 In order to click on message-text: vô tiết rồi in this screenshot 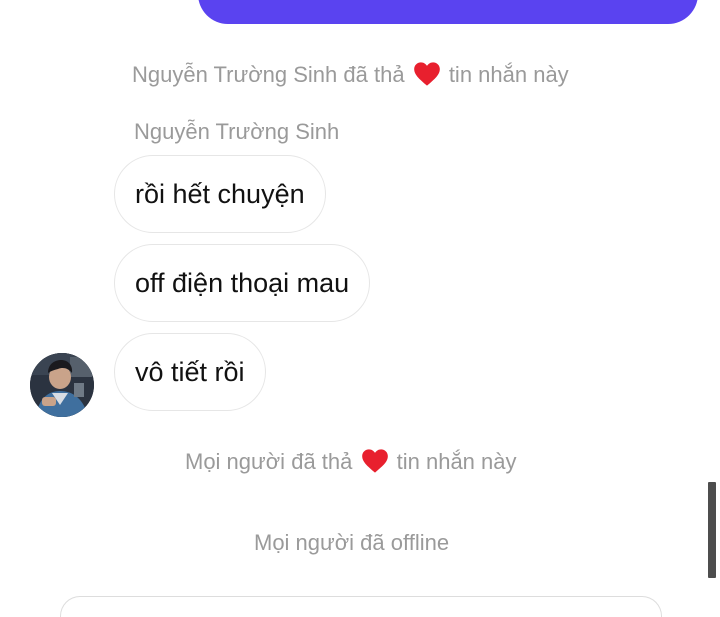, I will do `click(190, 372)`.